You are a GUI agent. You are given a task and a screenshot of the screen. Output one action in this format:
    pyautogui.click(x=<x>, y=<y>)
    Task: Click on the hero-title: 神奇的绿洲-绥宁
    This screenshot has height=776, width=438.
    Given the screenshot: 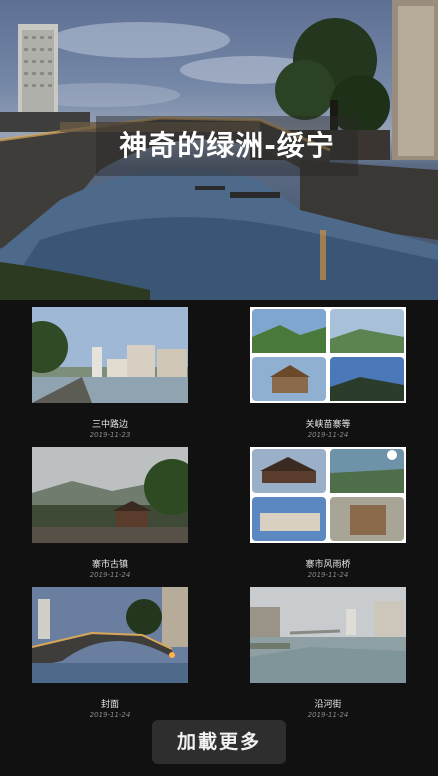 What is the action you would take?
    pyautogui.click(x=227, y=146)
    